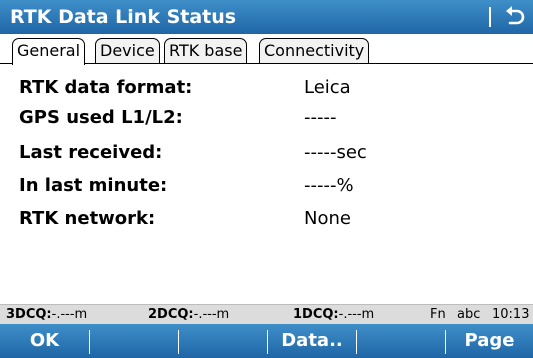 The image size is (533, 358). Describe the element at coordinates (401, 341) in the screenshot. I see `softkey-f5` at that location.